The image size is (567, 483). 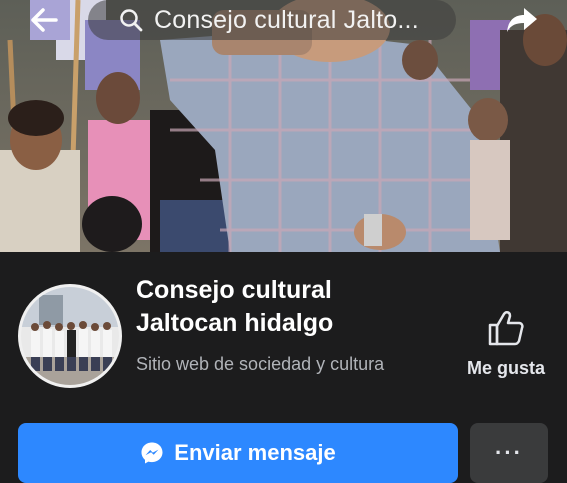 I want to click on send-message-label: Enviar mensaje, so click(x=255, y=452).